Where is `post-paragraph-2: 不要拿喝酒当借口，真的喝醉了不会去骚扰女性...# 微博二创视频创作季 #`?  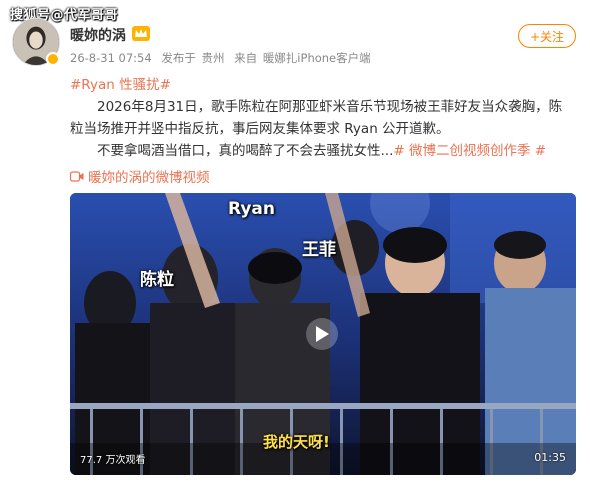
post-paragraph-2: 不要拿喝酒当借口，真的喝醉了不会去骚扰女性...# 微博二创视频创作季 # is located at coordinates (320, 151).